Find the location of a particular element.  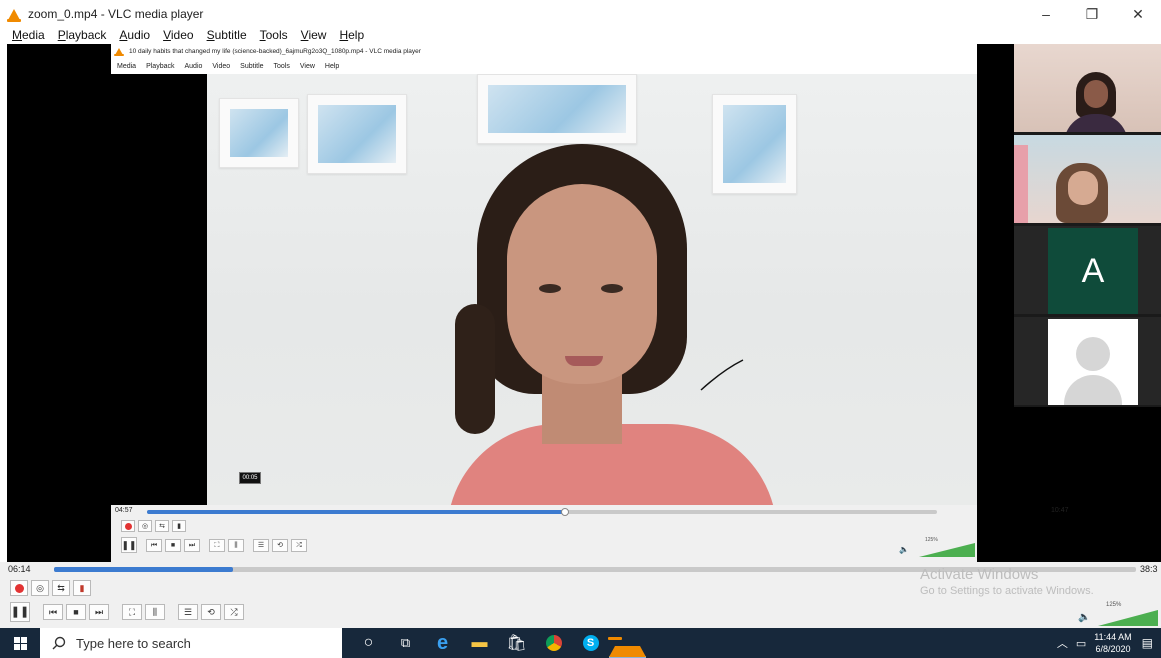

elapsed-time: 06:14 is located at coordinates (19, 569).